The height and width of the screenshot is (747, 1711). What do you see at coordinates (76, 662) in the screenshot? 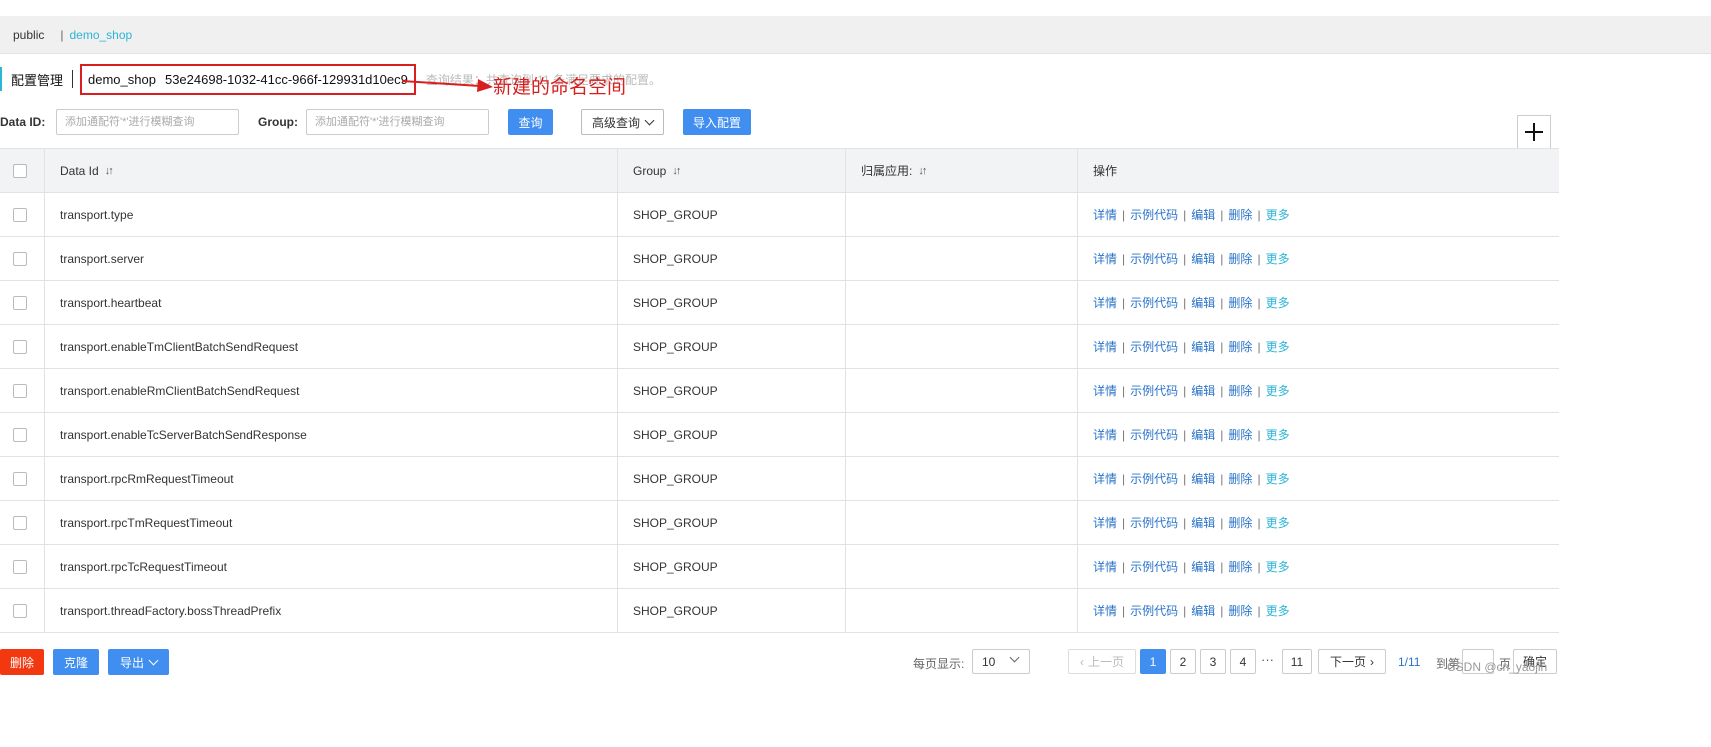
I see `clone-button: 克隆` at bounding box center [76, 662].